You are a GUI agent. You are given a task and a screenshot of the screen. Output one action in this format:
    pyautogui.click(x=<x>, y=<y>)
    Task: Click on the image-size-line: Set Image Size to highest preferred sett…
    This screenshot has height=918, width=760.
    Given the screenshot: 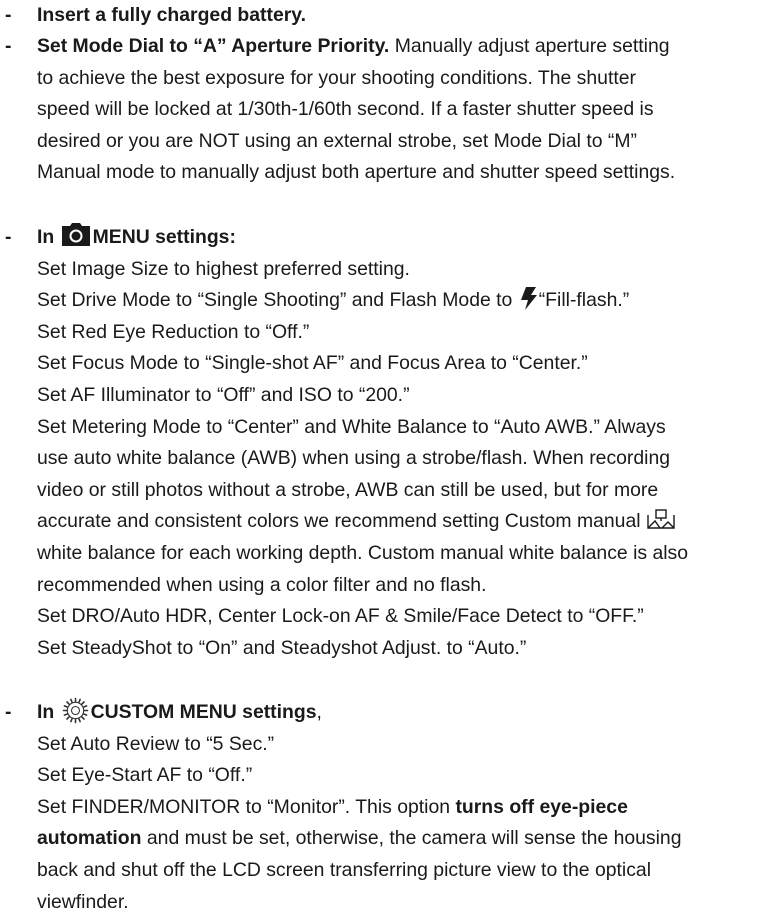 What is the action you would take?
    pyautogui.click(x=223, y=268)
    